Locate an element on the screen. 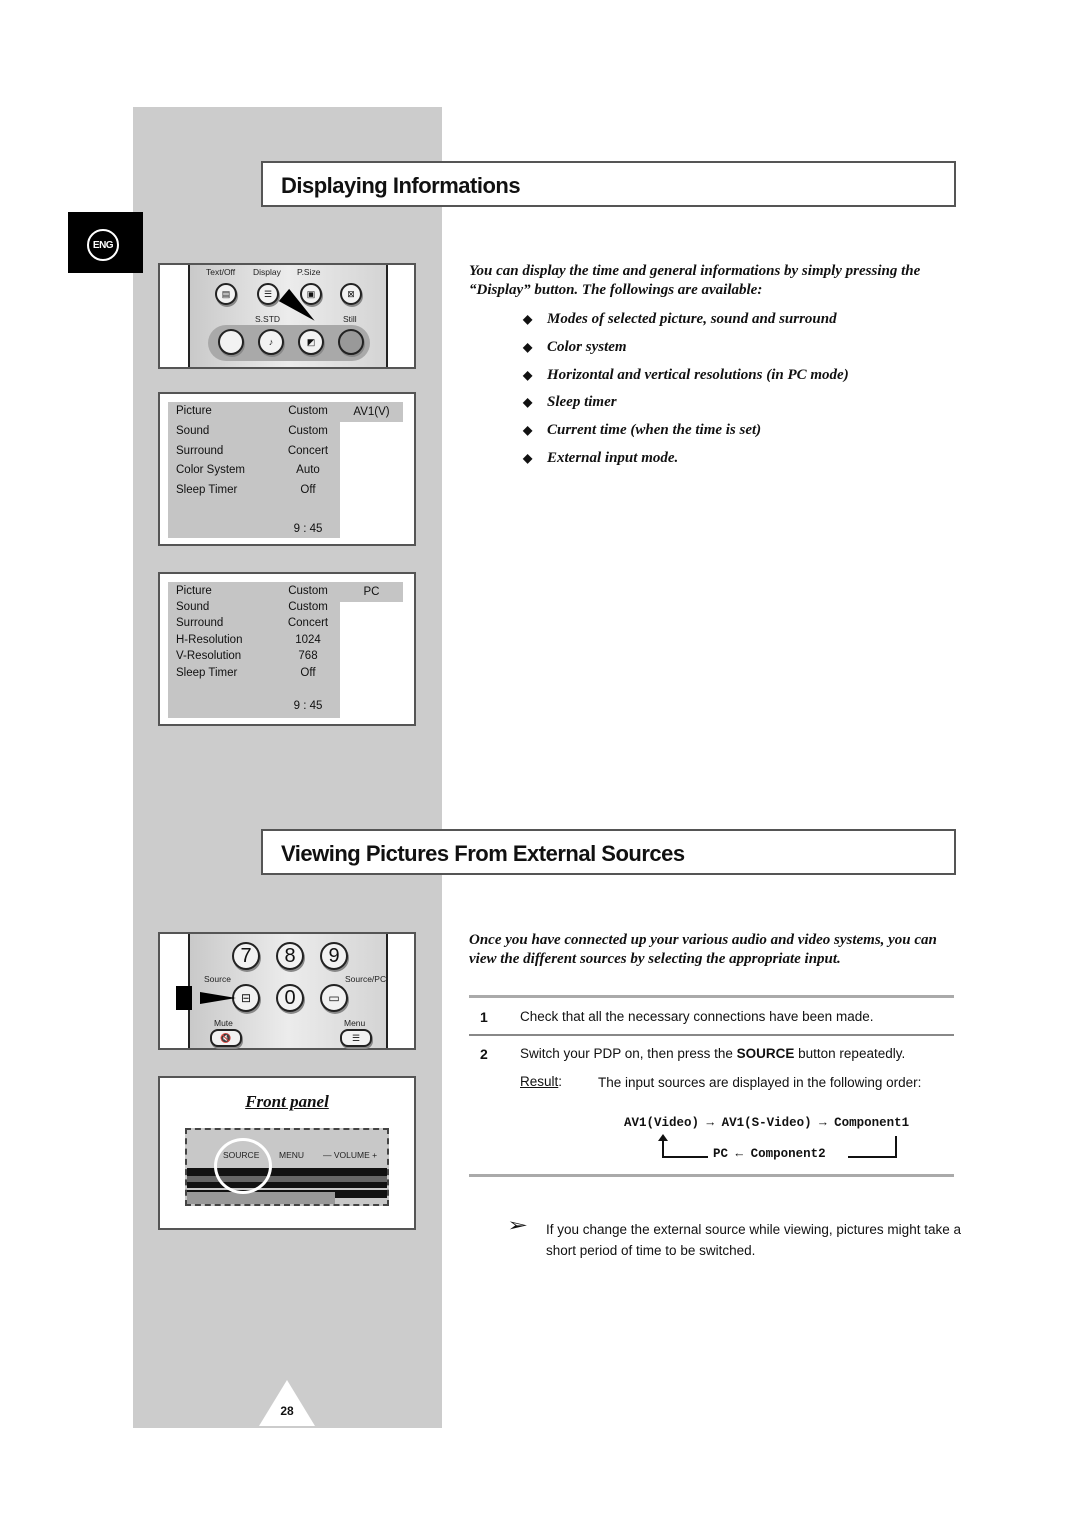  page-number-triangle is located at coordinates (287, 1403).